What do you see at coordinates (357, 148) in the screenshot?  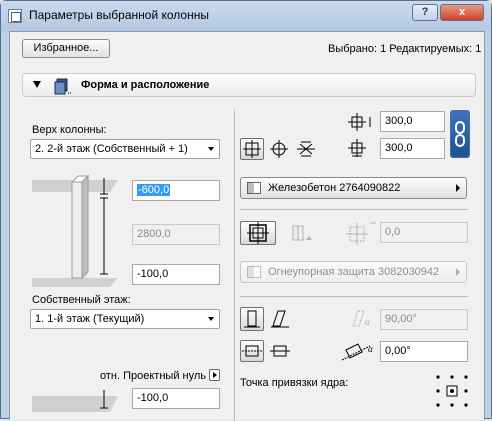 I see `depth-icon` at bounding box center [357, 148].